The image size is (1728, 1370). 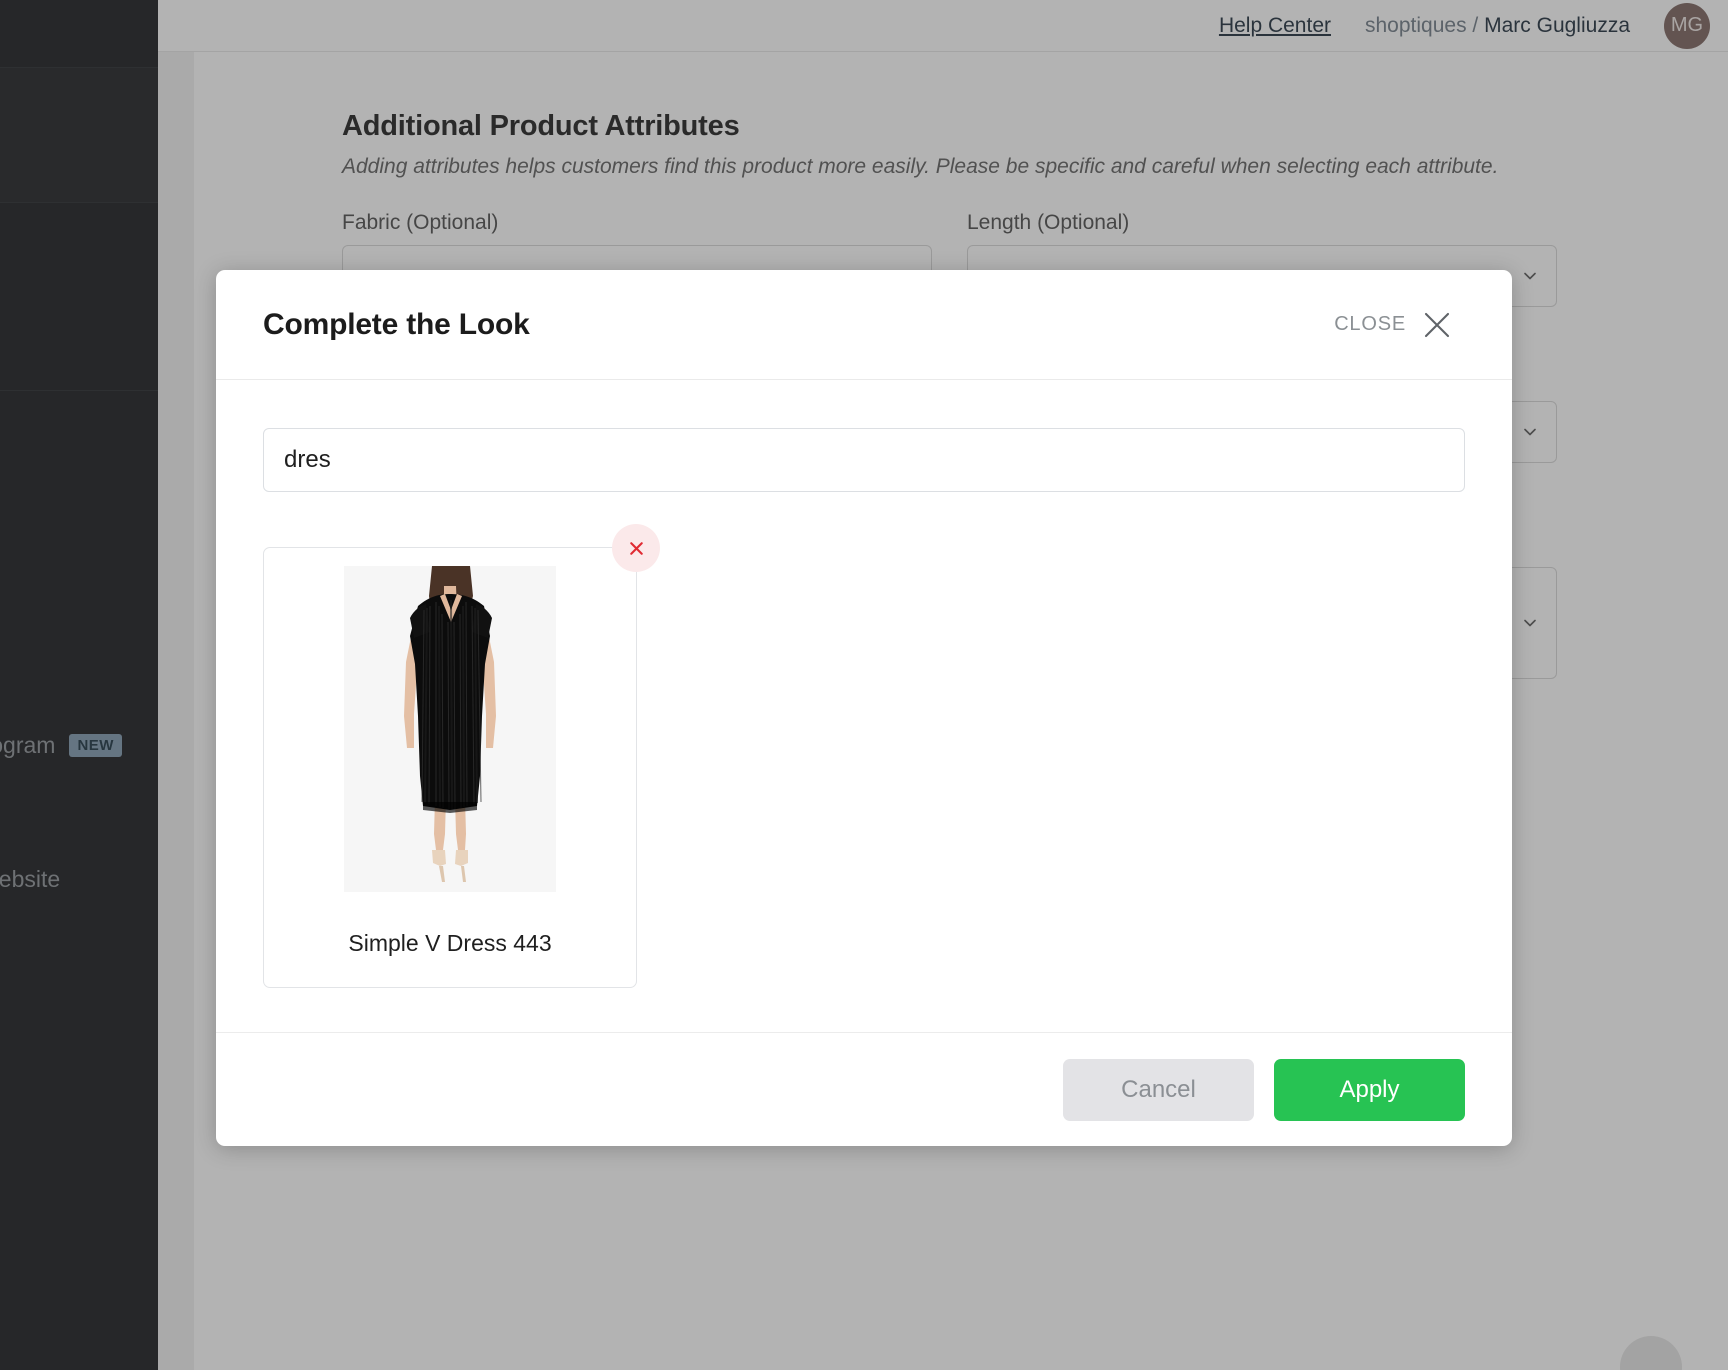 I want to click on modal-footer: Cancel Apply, so click(x=864, y=1089).